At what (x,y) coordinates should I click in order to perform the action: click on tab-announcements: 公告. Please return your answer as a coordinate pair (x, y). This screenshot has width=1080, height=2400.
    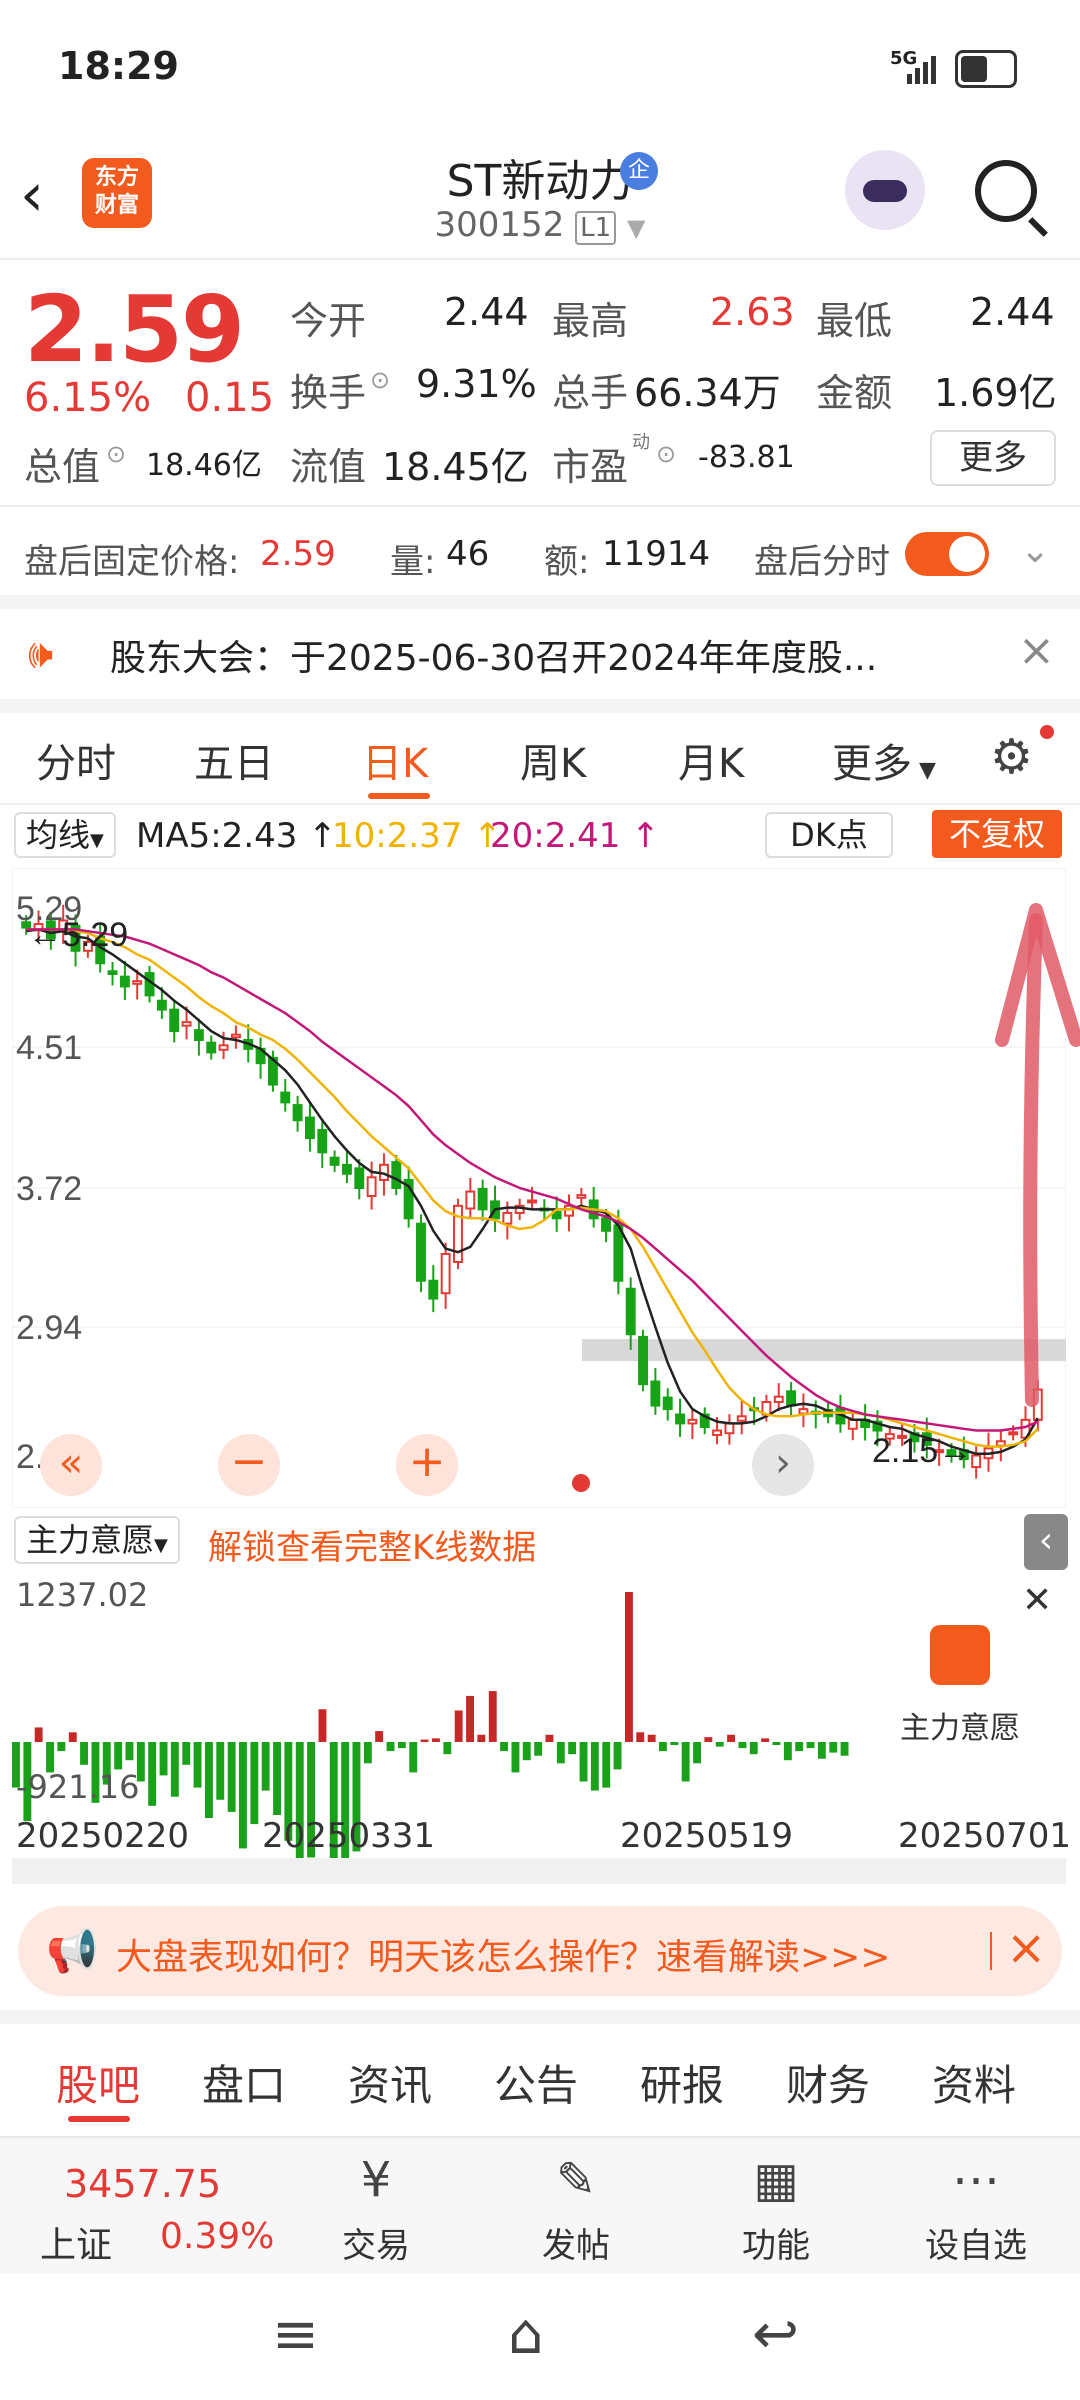
    Looking at the image, I should click on (536, 2082).